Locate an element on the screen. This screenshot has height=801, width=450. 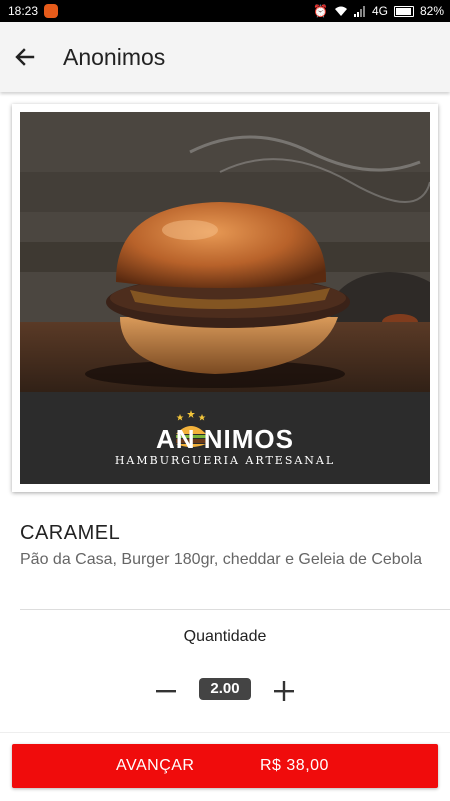
quantity-label: Quantidade is located at coordinates (225, 636).